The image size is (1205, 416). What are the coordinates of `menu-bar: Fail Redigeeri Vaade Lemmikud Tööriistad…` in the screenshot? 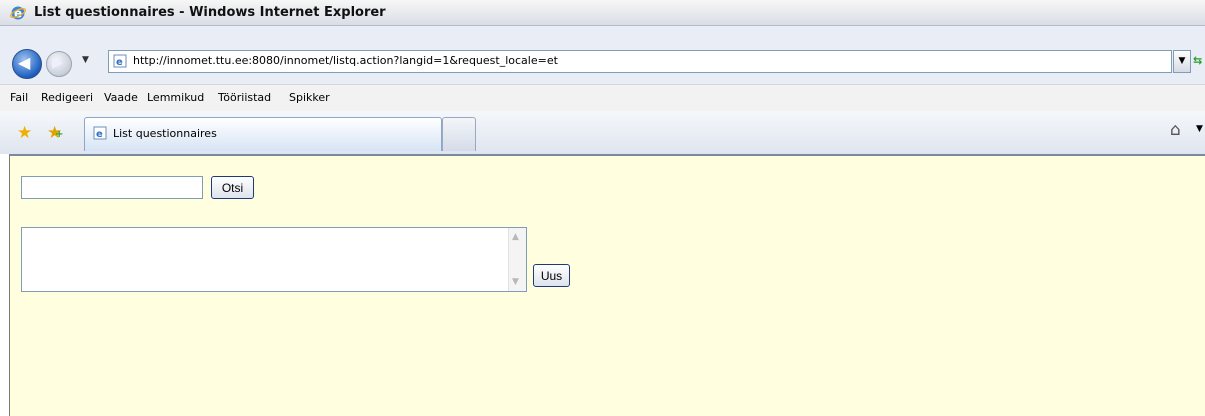 It's located at (602, 98).